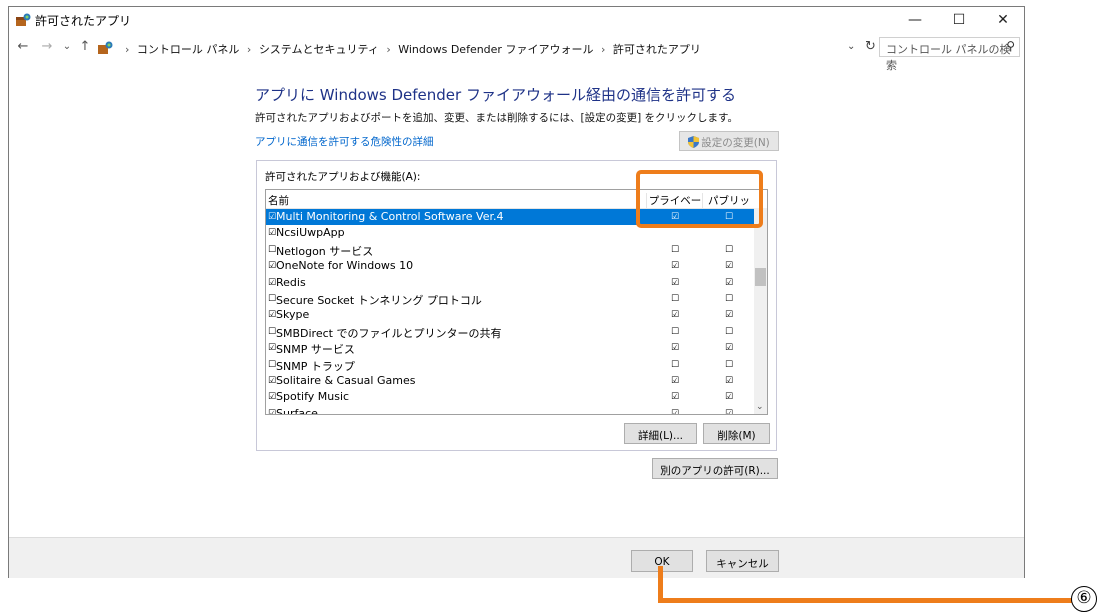 Image resolution: width=1101 pixels, height=614 pixels. What do you see at coordinates (851, 46) in the screenshot?
I see `address-dropdown-chevron-icon: ⌄` at bounding box center [851, 46].